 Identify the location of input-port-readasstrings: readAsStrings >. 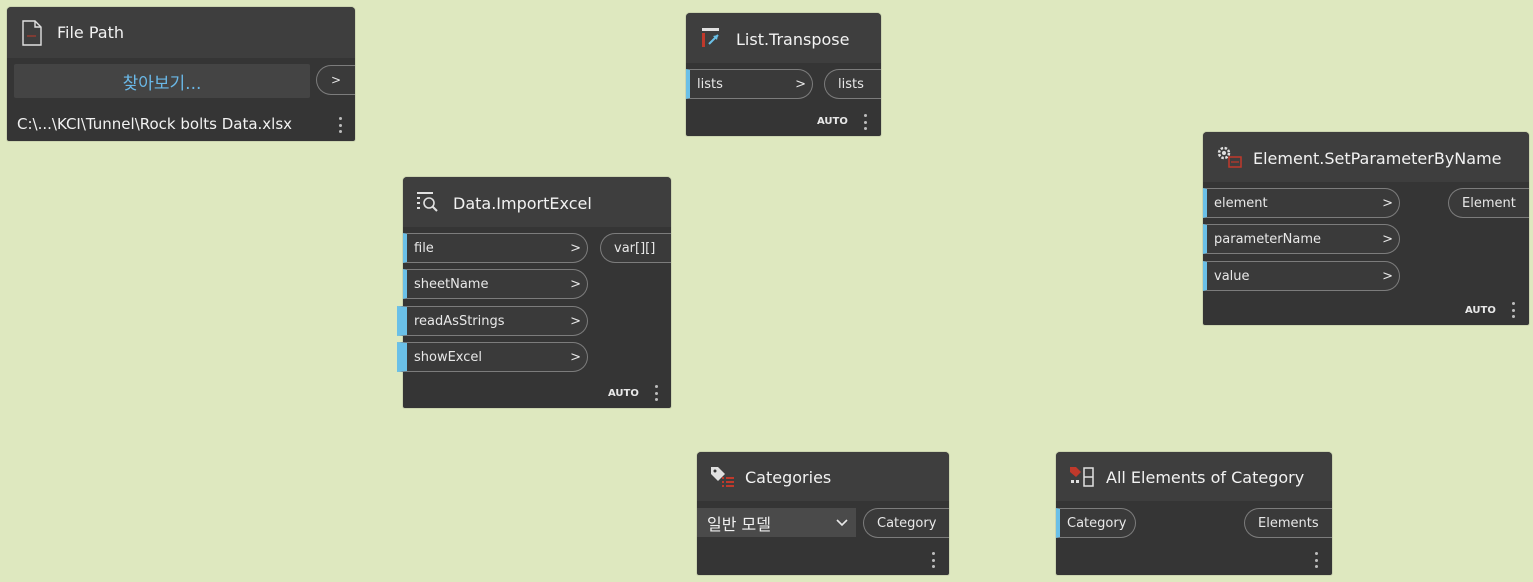
(492, 321).